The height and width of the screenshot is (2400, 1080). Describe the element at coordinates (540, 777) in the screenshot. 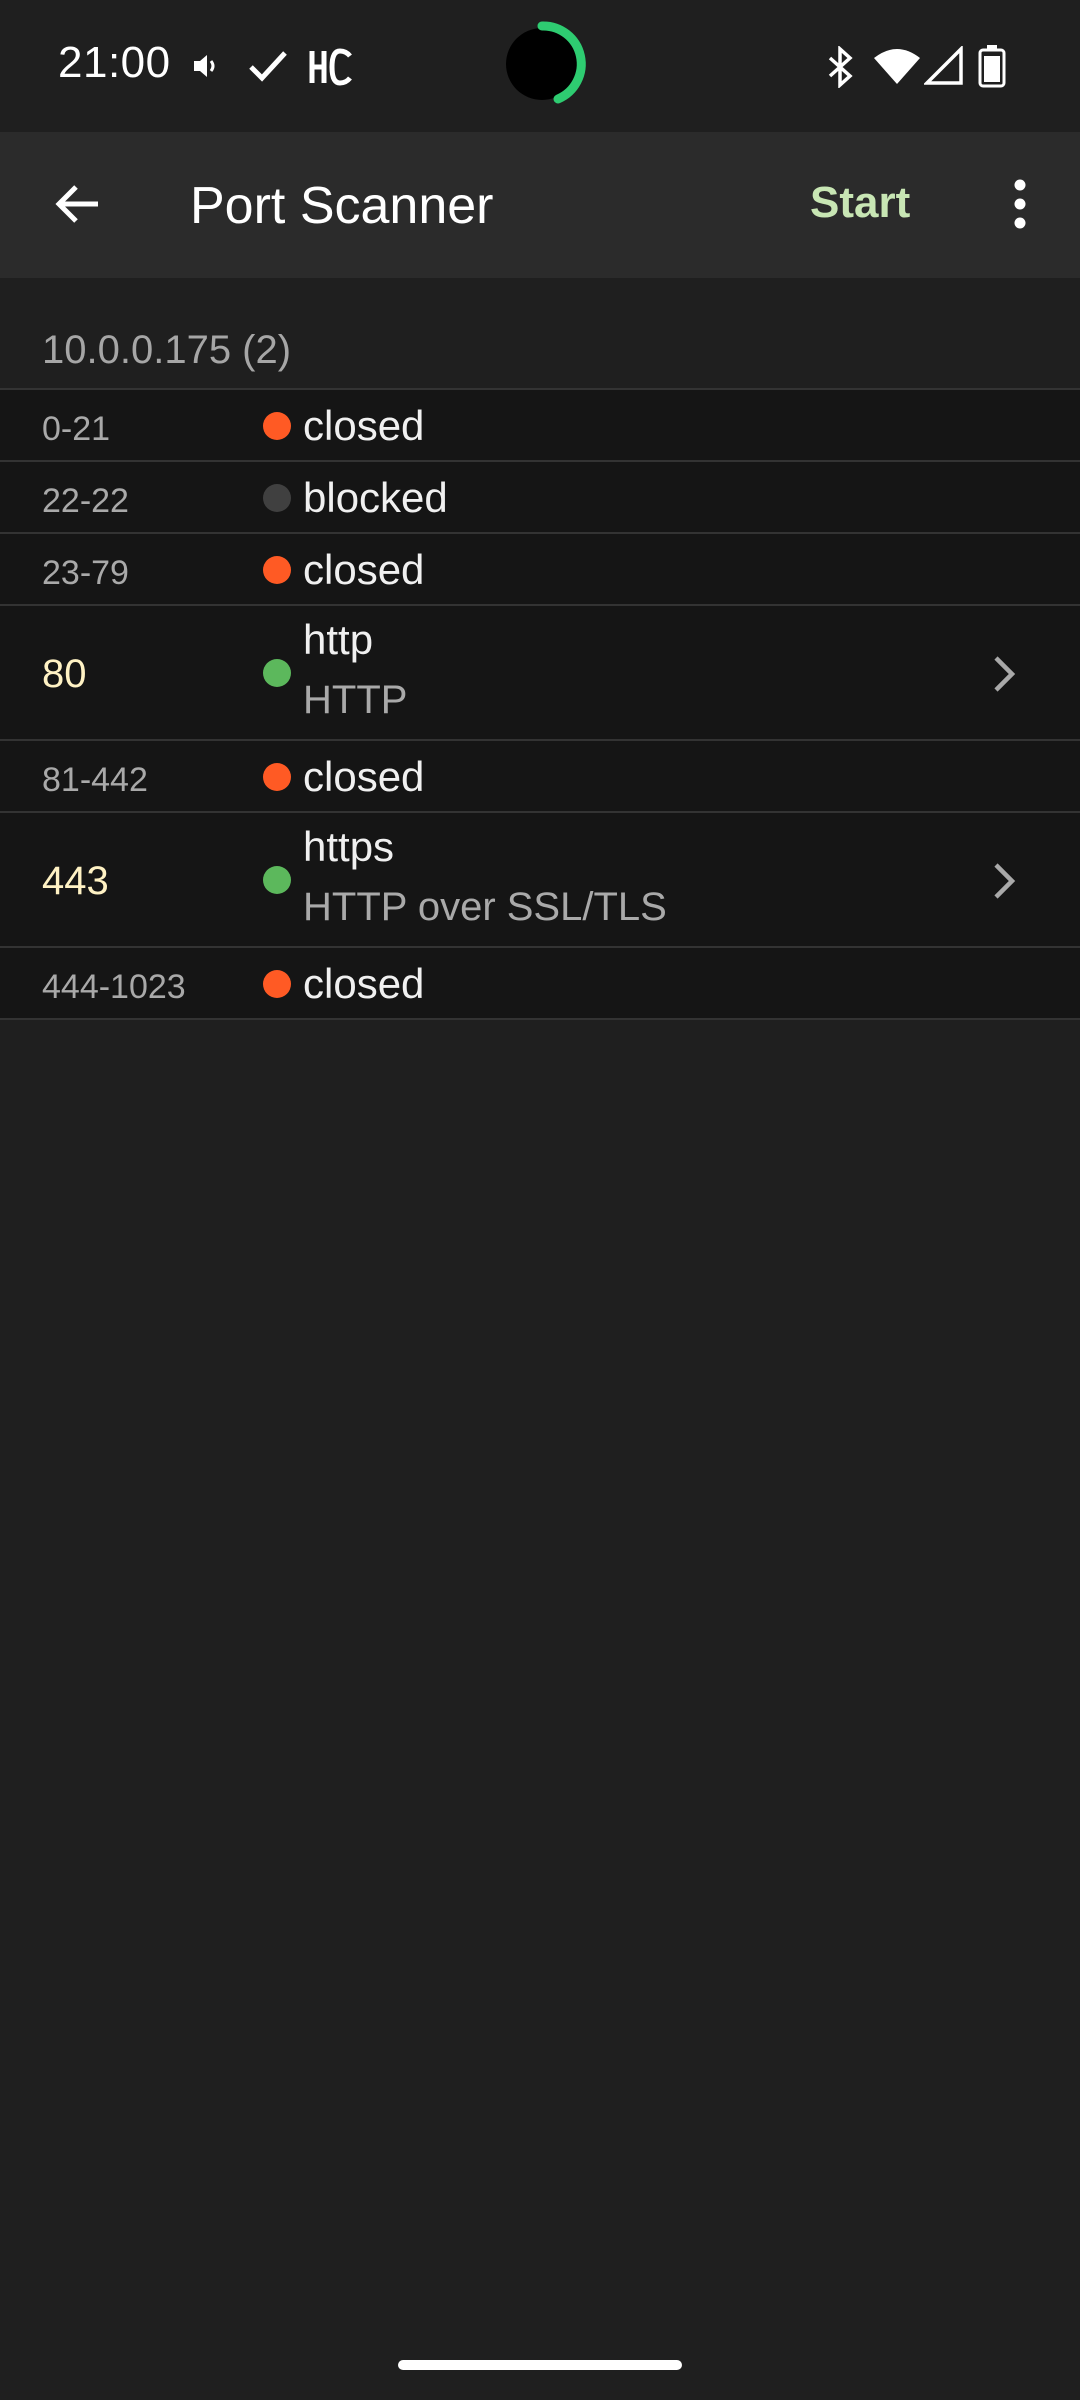

I see `port-row: 81-442 closed` at that location.